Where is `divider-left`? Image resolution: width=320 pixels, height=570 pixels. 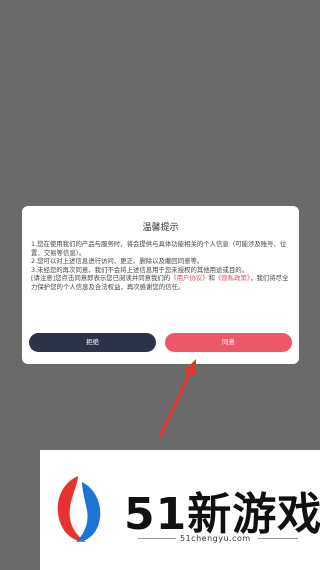
divider-left is located at coordinates (157, 538).